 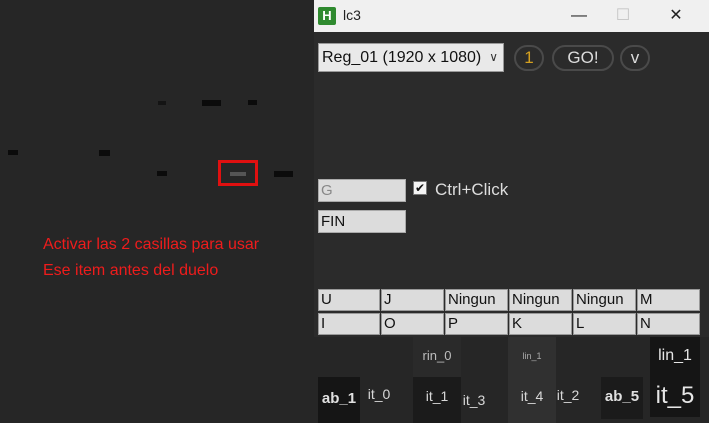 I want to click on instruction-note-line1: Activar las 2 casillas para usar, so click(x=151, y=244).